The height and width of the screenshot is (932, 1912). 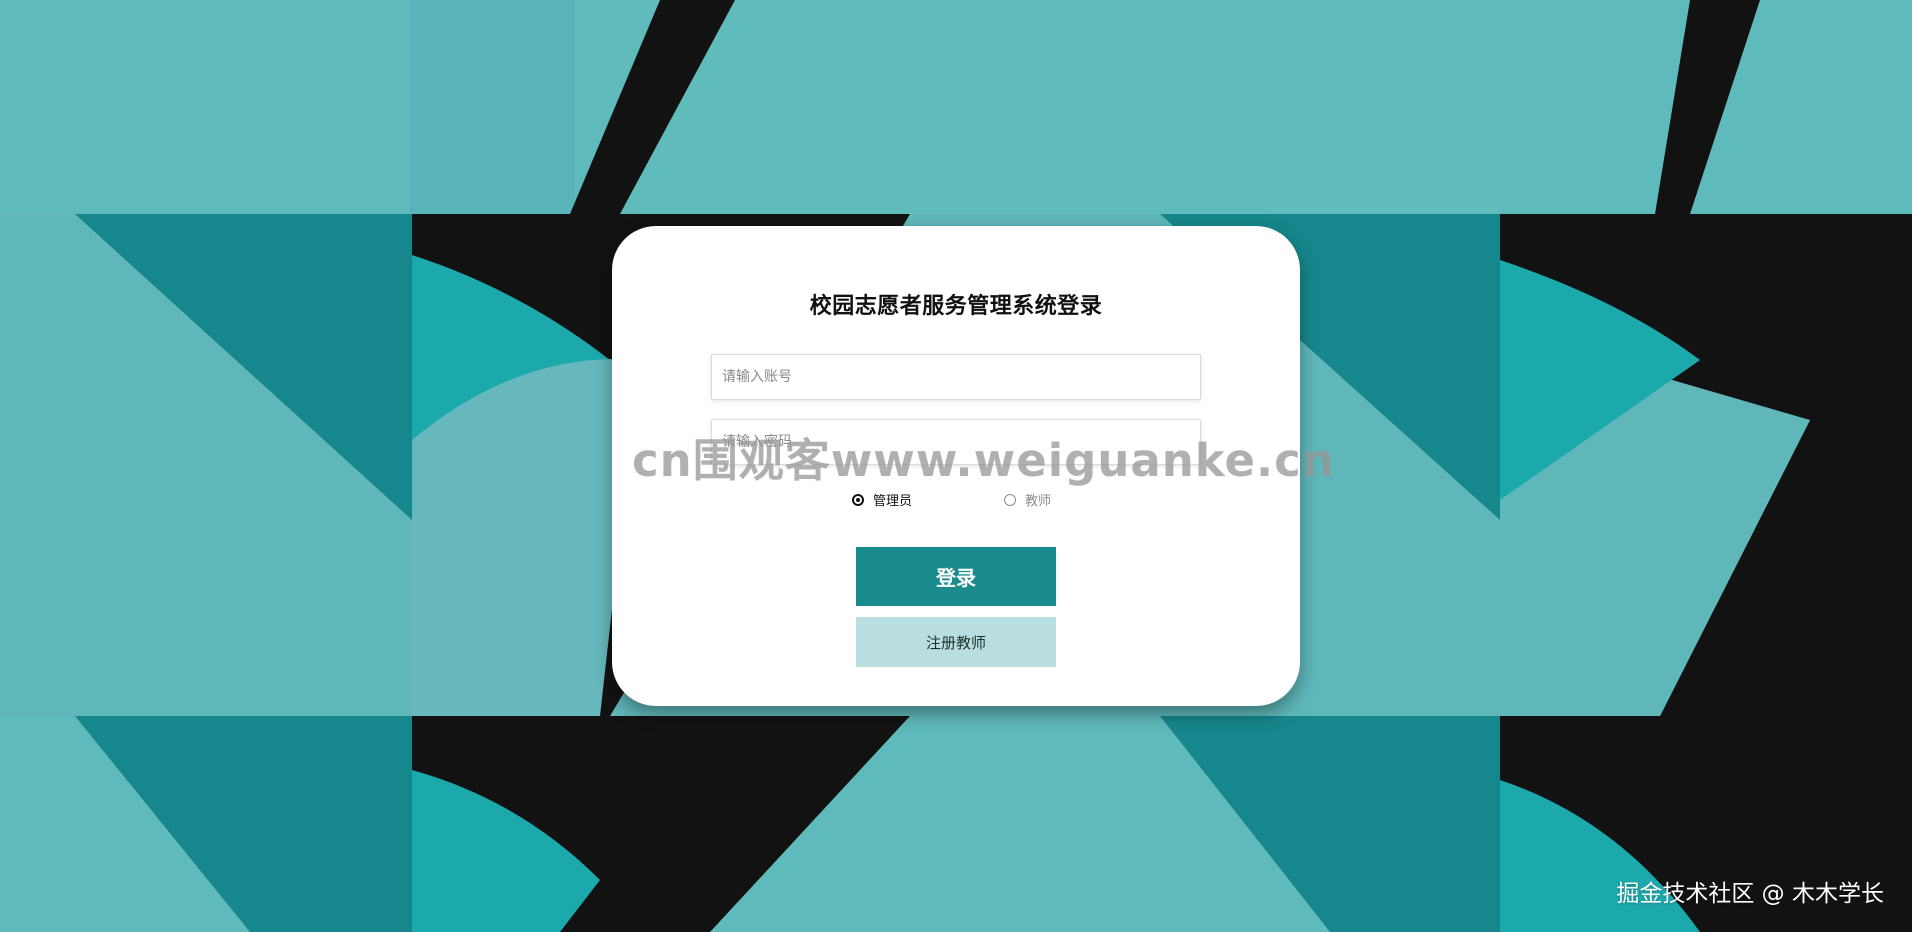 I want to click on role-admin-option: 管理员, so click(x=882, y=499).